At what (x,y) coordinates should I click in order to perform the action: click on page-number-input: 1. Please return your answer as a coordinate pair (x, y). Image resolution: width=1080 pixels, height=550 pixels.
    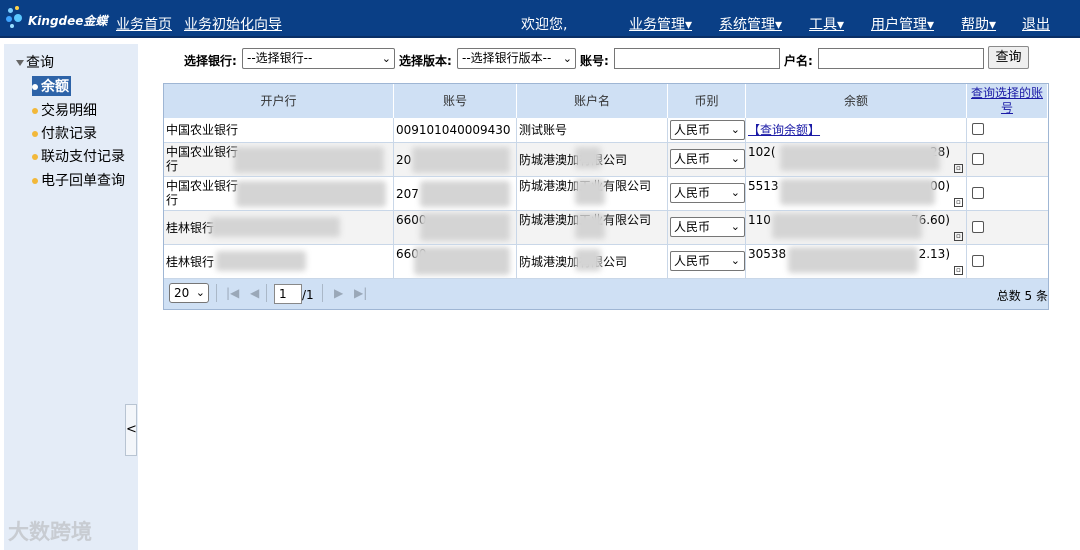
    Looking at the image, I should click on (288, 294).